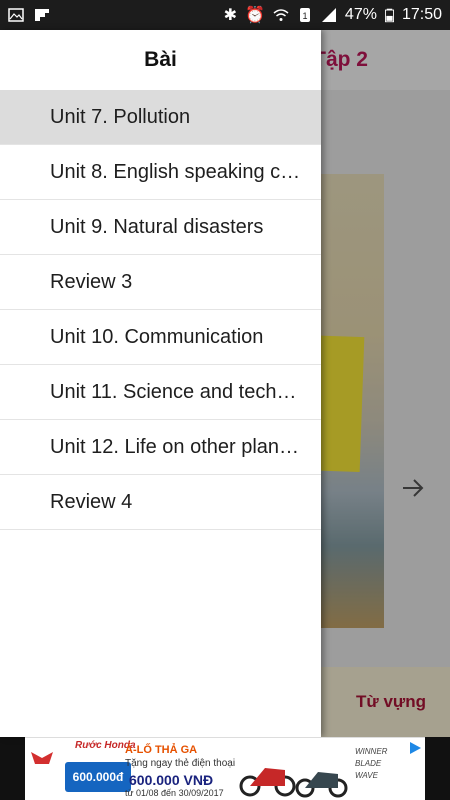  Describe the element at coordinates (368, 763) in the screenshot. I see `ad-model-name: BLADE` at that location.